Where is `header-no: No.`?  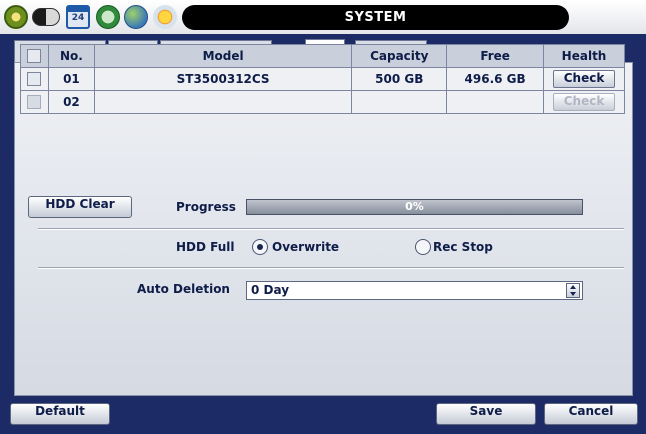
header-no: No. is located at coordinates (71, 56).